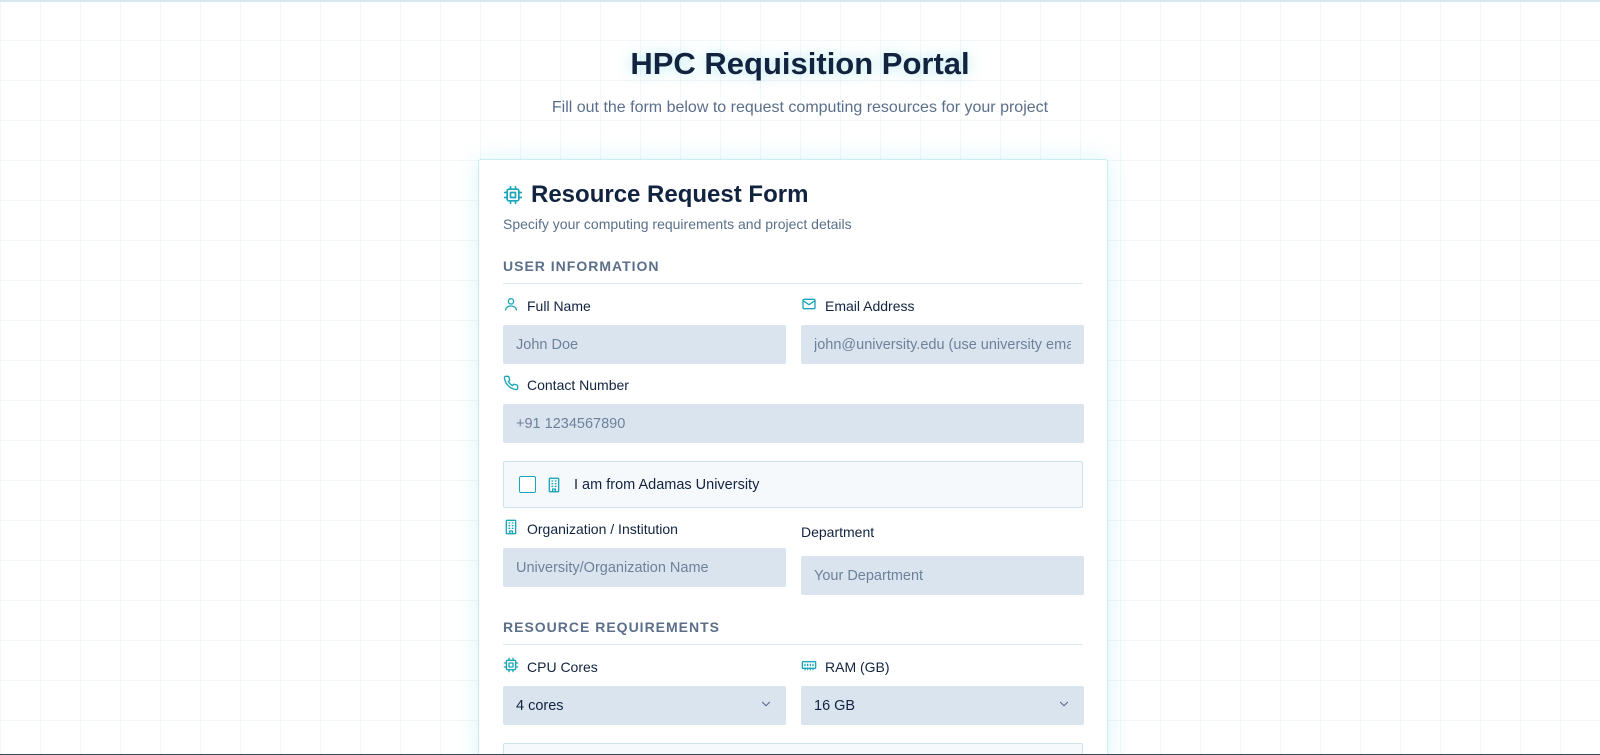 Image resolution: width=1600 pixels, height=755 pixels. Describe the element at coordinates (800, 63) in the screenshot. I see `page-title: HPC Requisition Portal` at that location.